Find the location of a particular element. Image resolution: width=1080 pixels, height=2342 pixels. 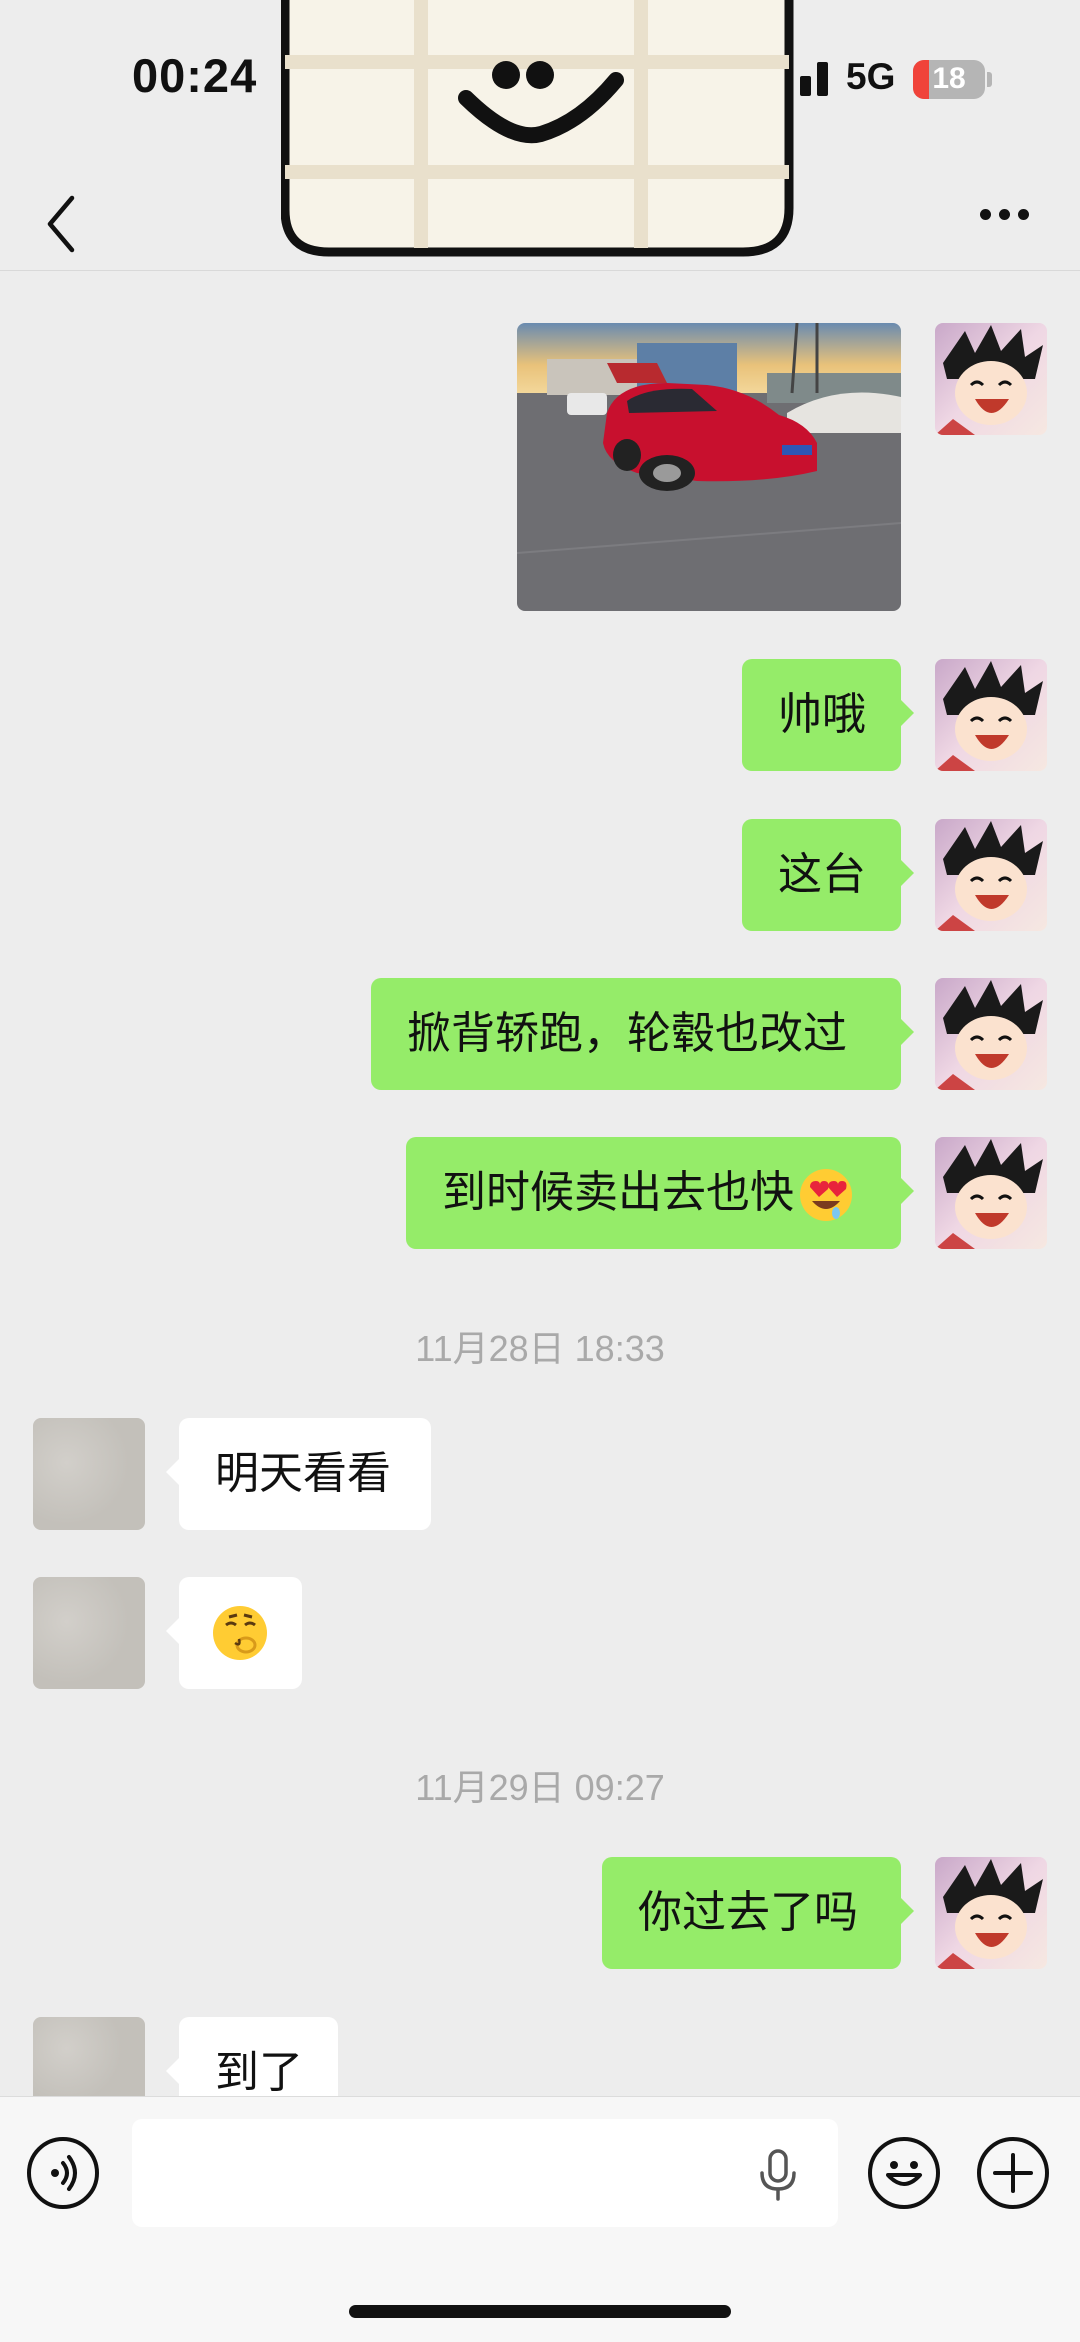

home-indicator is located at coordinates (540, 2311).